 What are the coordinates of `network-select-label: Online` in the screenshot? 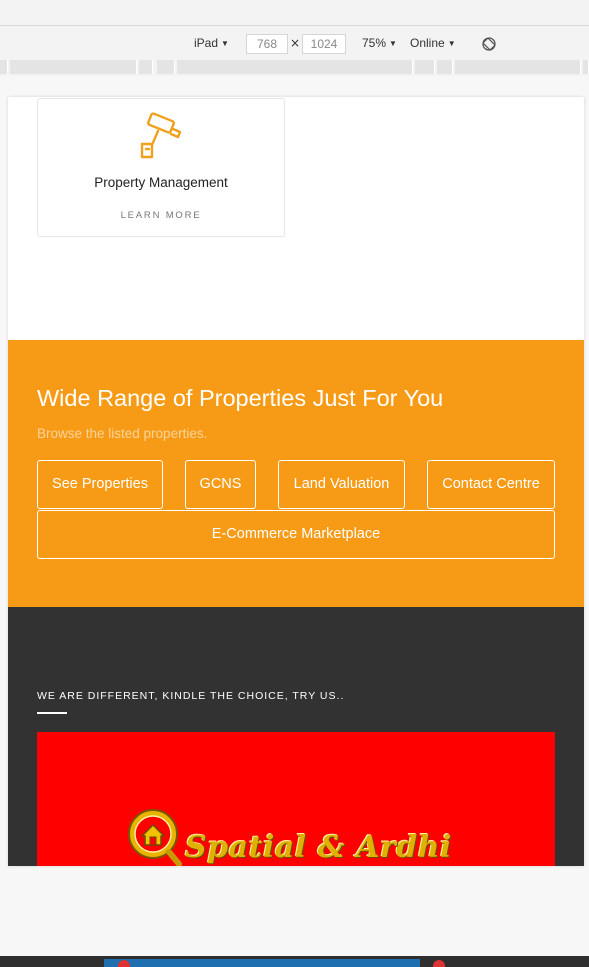 It's located at (427, 43).